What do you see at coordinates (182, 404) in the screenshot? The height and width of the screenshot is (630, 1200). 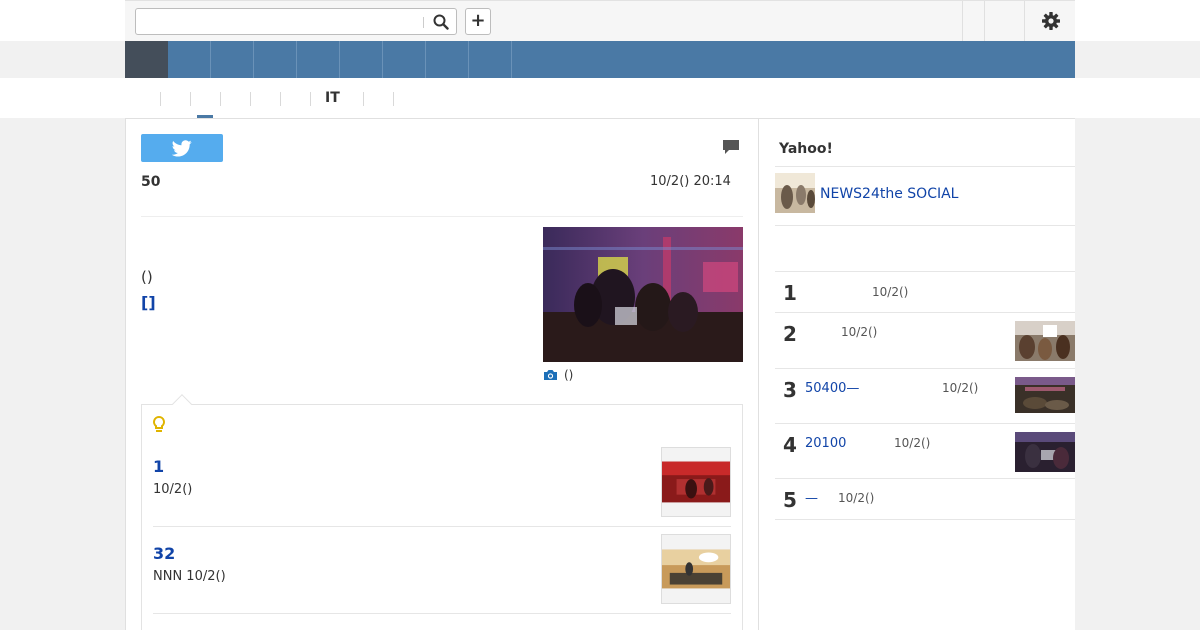 I see `callout-notch` at bounding box center [182, 404].